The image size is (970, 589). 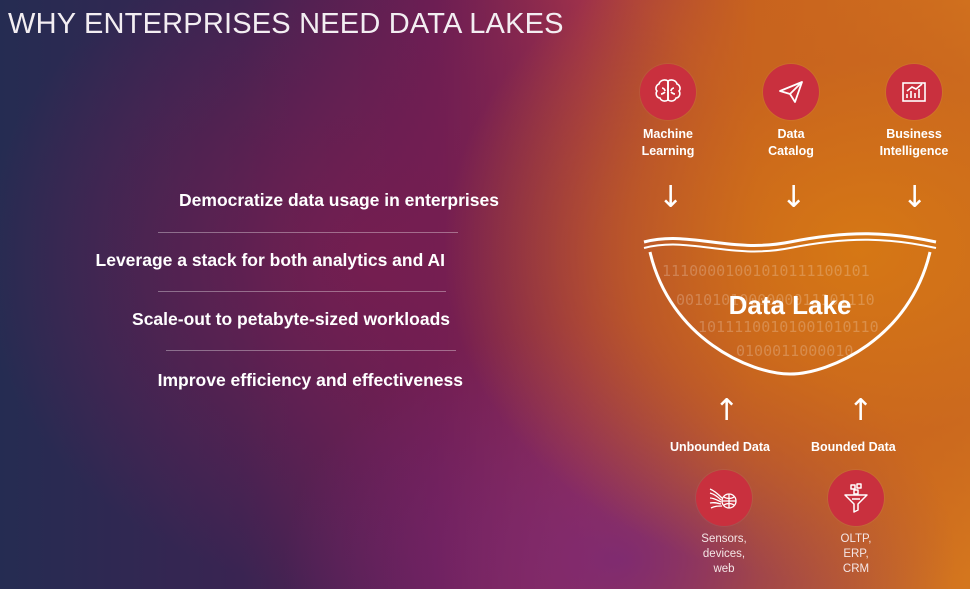 I want to click on consumer-label: Data, so click(x=791, y=134).